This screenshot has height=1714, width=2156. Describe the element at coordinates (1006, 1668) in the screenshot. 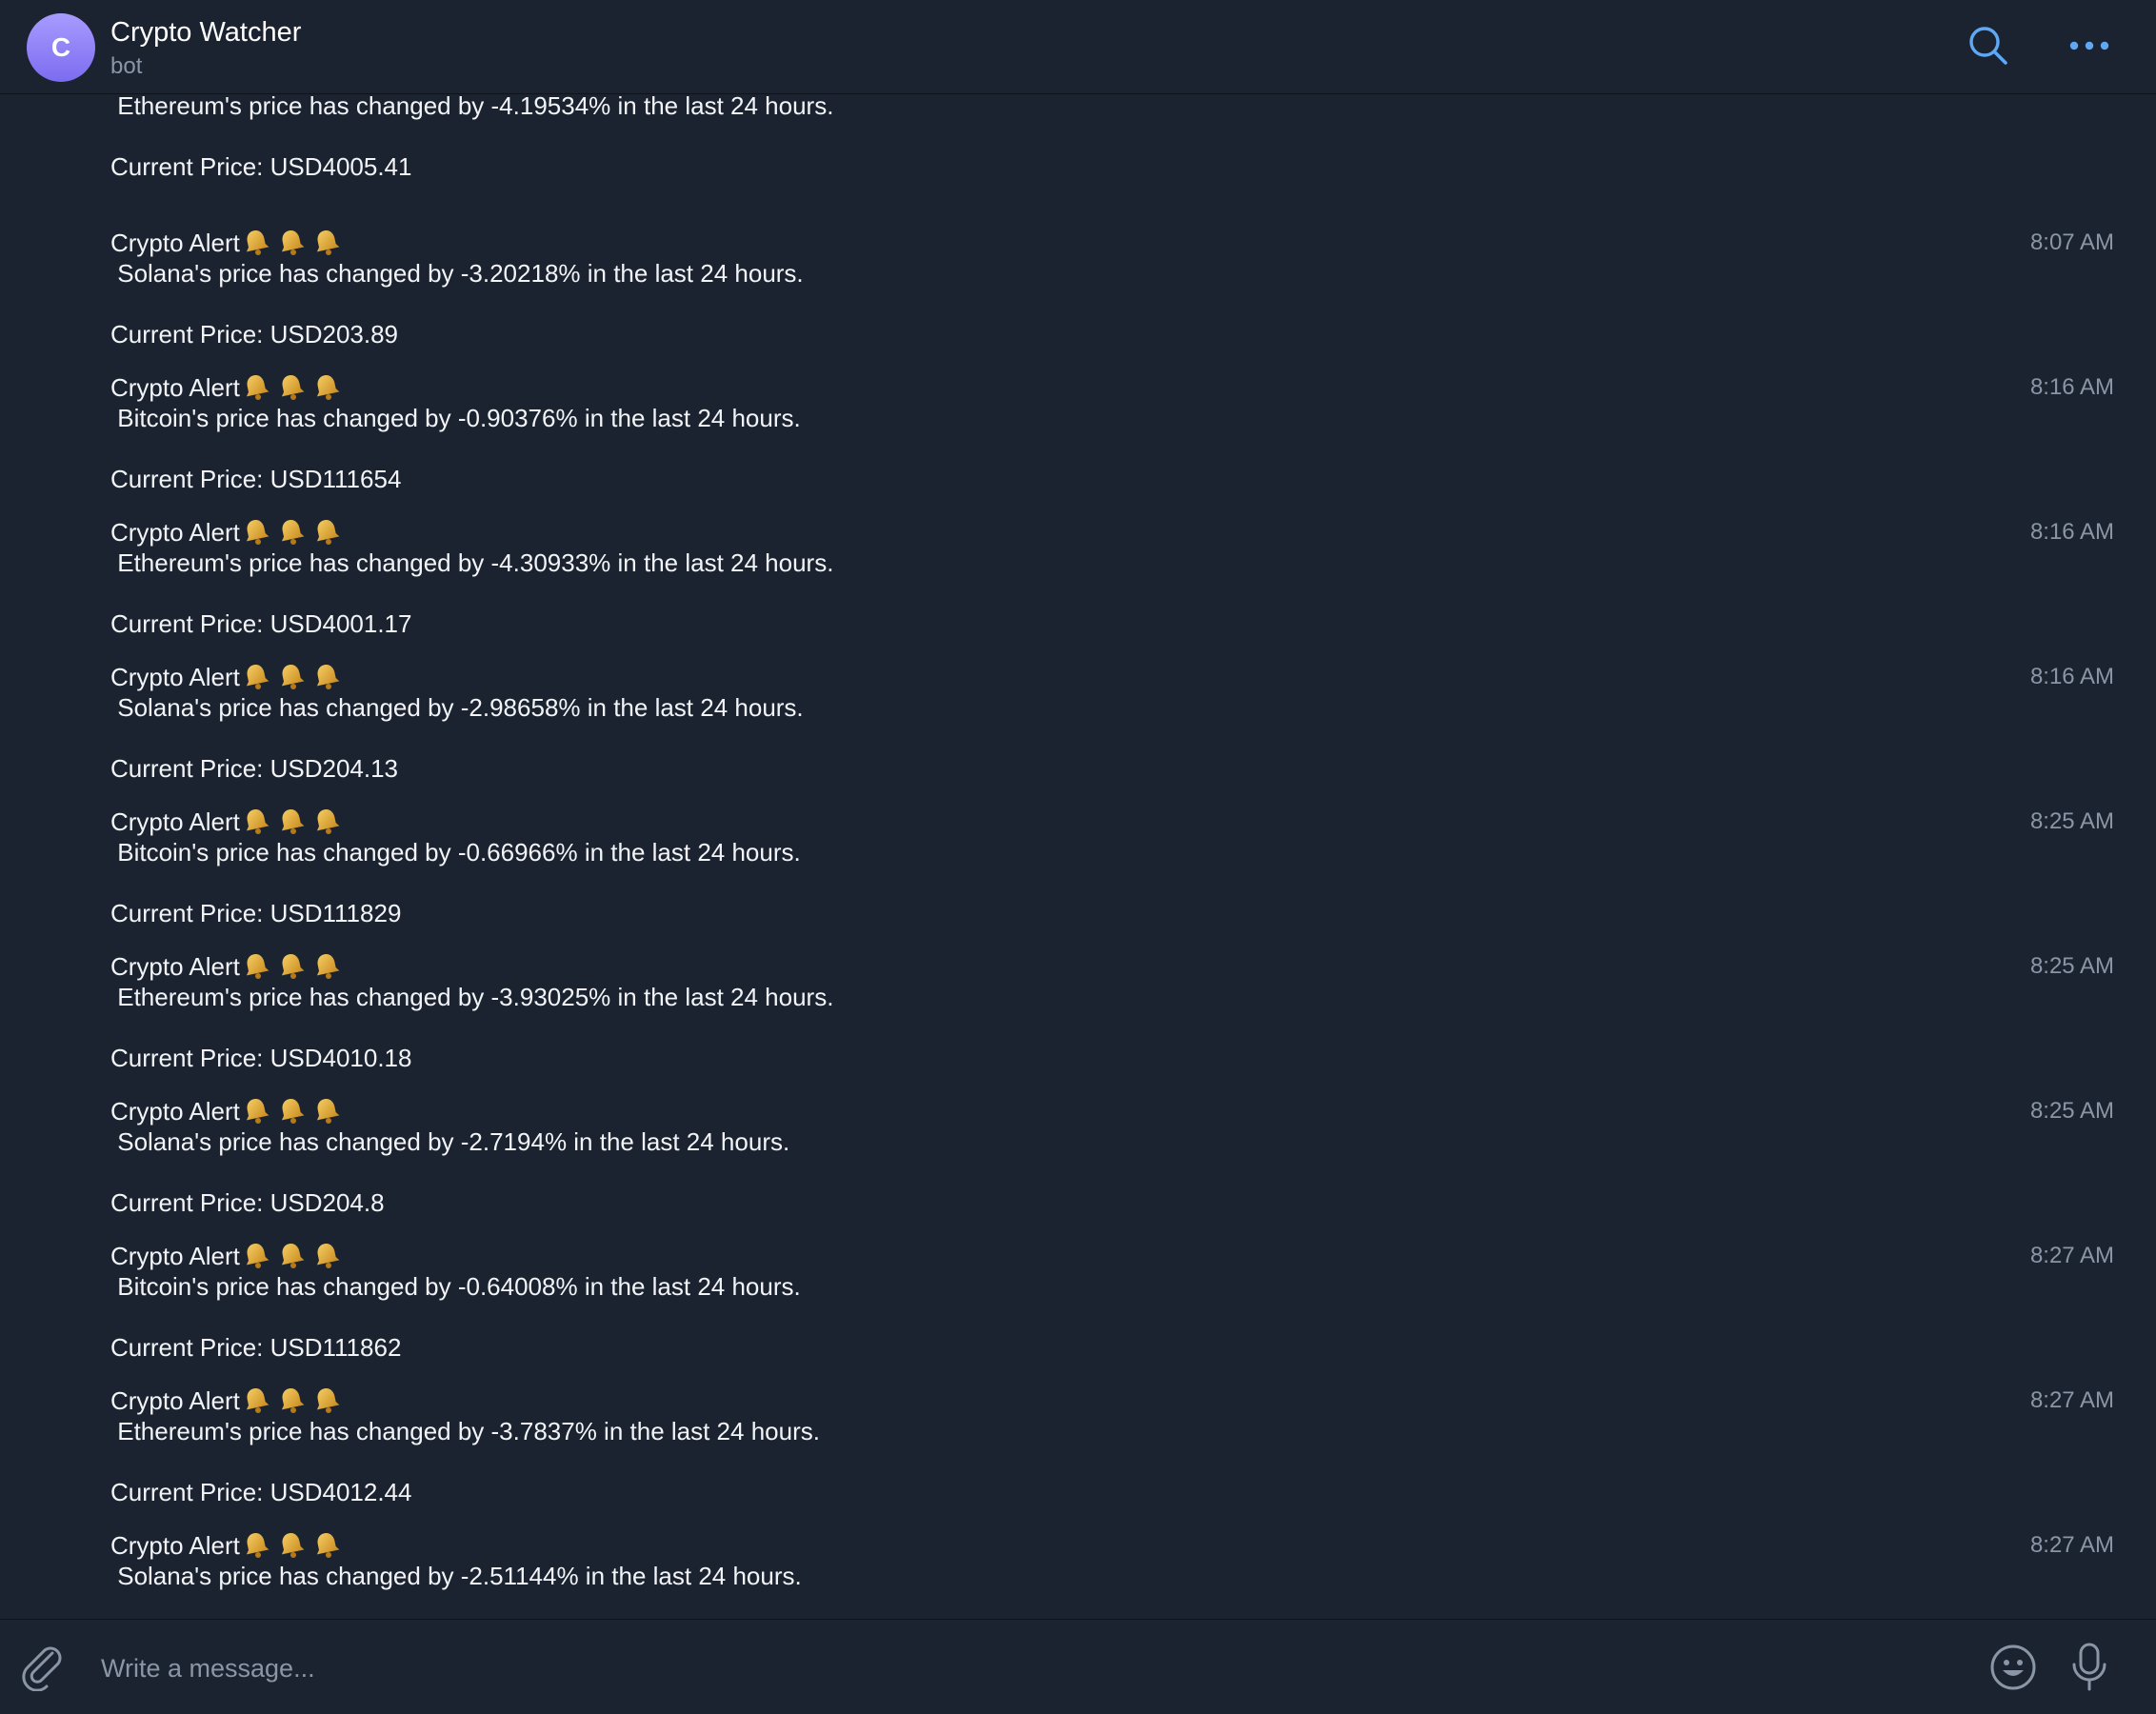

I see `message-input` at that location.